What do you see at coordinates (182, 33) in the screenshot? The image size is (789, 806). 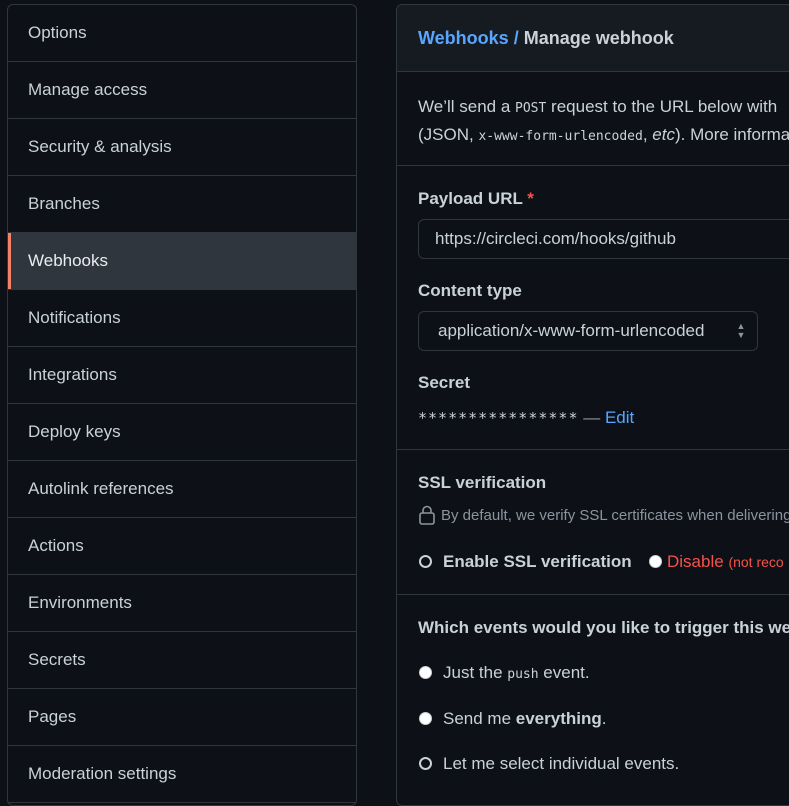 I see `sidebar-item-options: Options` at bounding box center [182, 33].